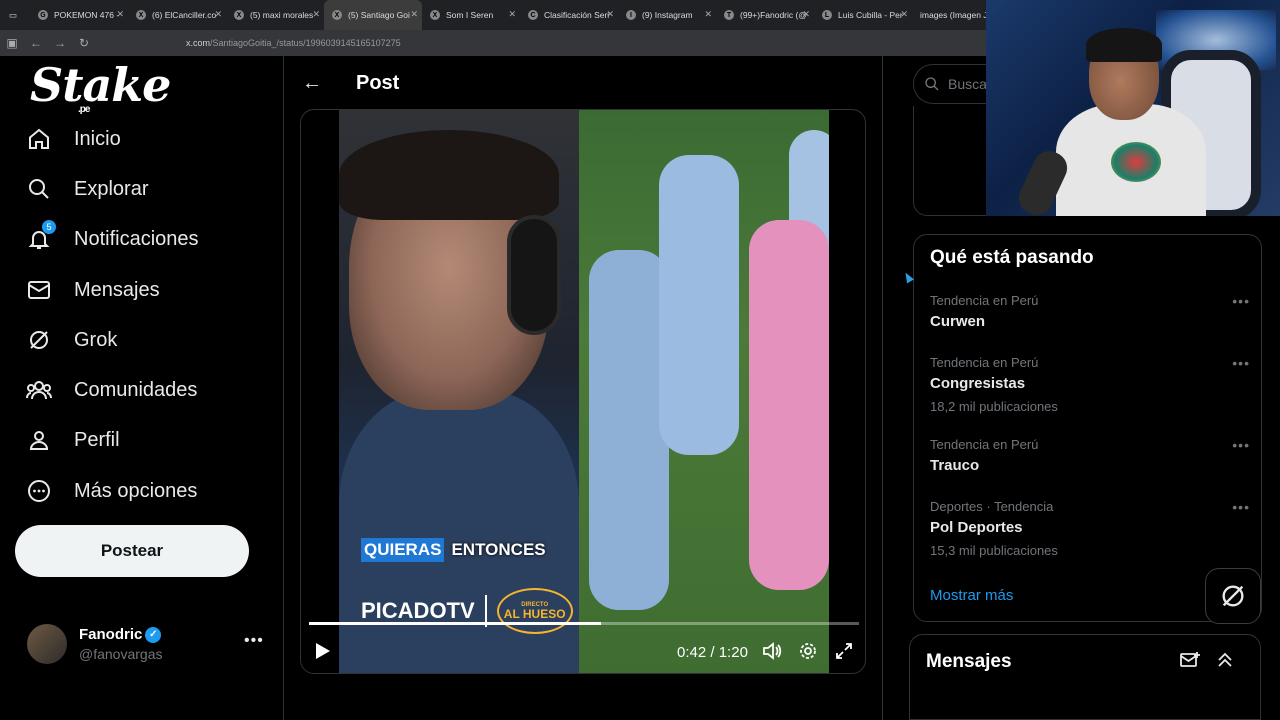  I want to click on tab-favicon: L, so click(827, 15).